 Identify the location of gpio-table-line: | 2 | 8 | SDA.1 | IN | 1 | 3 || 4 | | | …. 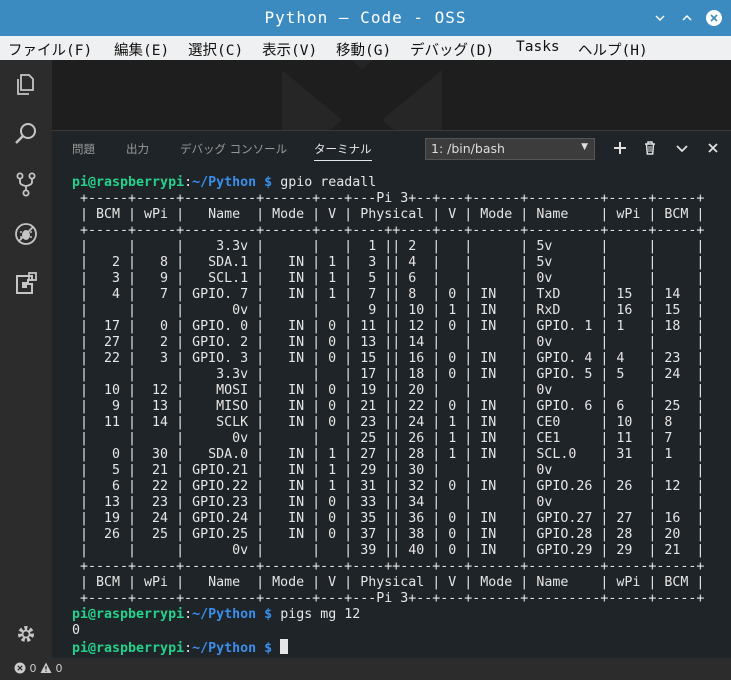
(388, 262).